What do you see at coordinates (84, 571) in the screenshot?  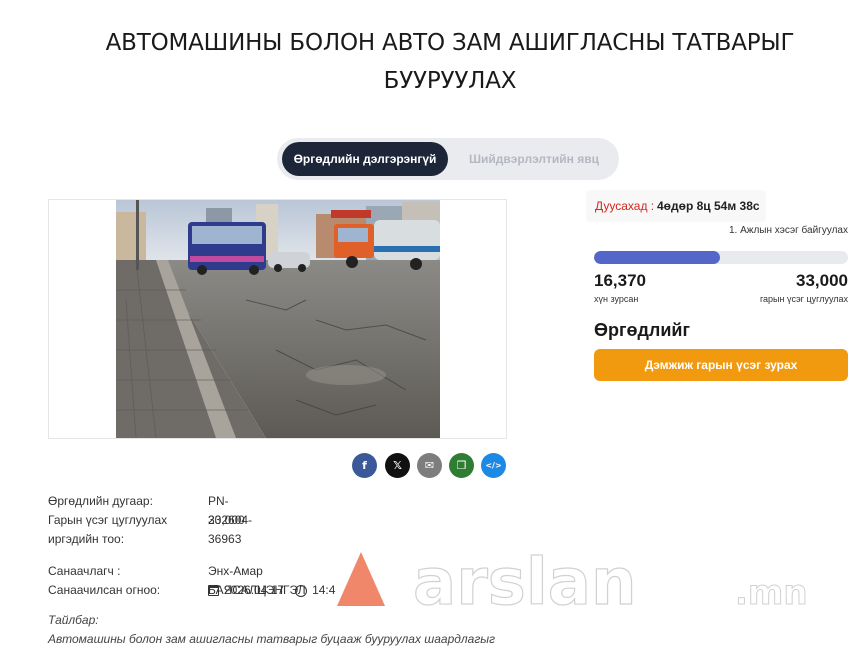 I see `initiator-label: Санаачлагч :` at bounding box center [84, 571].